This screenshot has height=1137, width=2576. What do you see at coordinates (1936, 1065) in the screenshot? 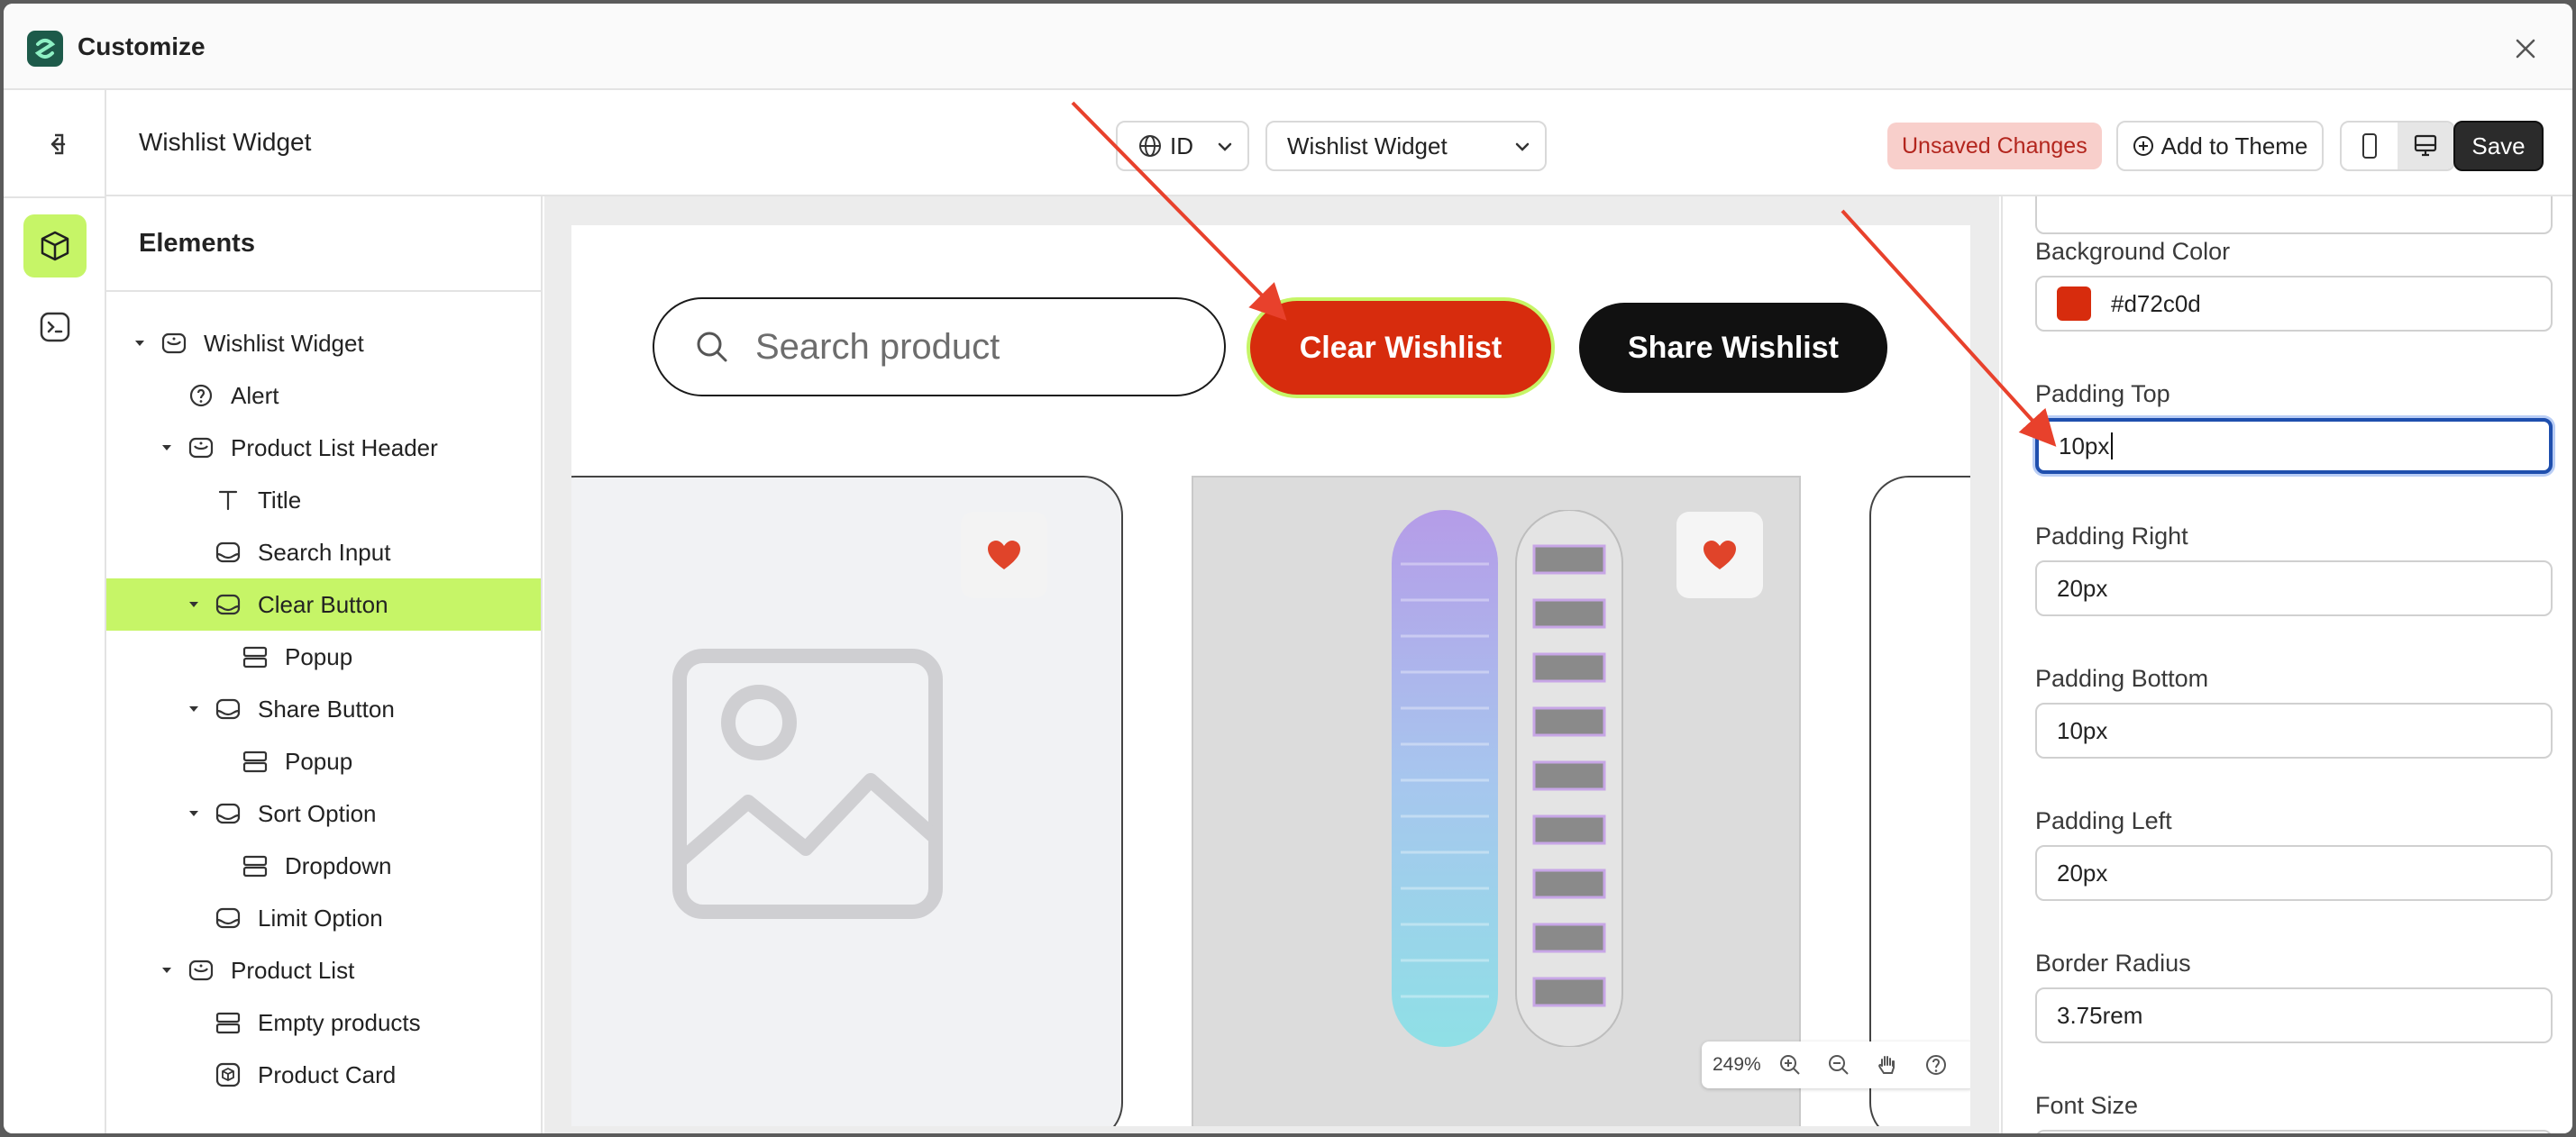
I see `help-icon` at bounding box center [1936, 1065].